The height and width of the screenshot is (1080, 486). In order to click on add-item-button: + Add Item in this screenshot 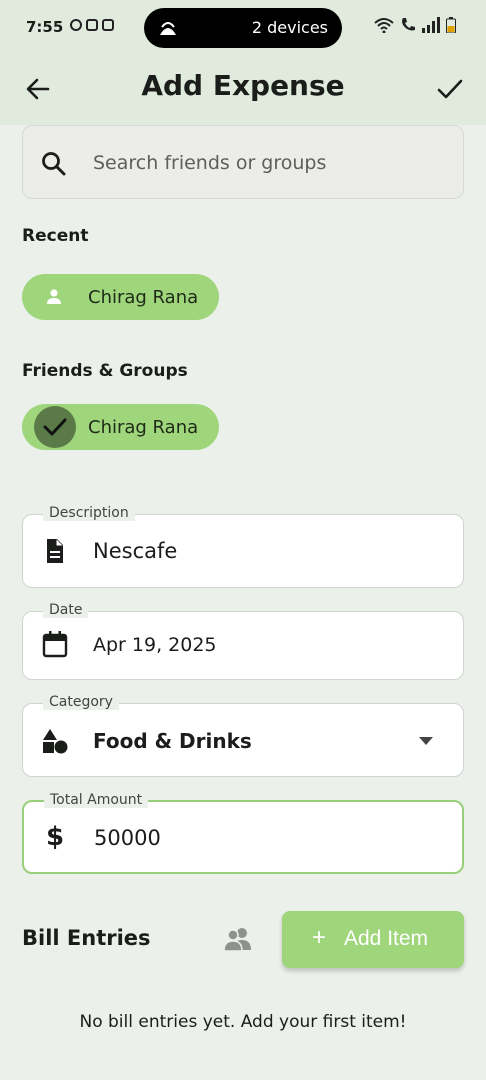, I will do `click(373, 939)`.